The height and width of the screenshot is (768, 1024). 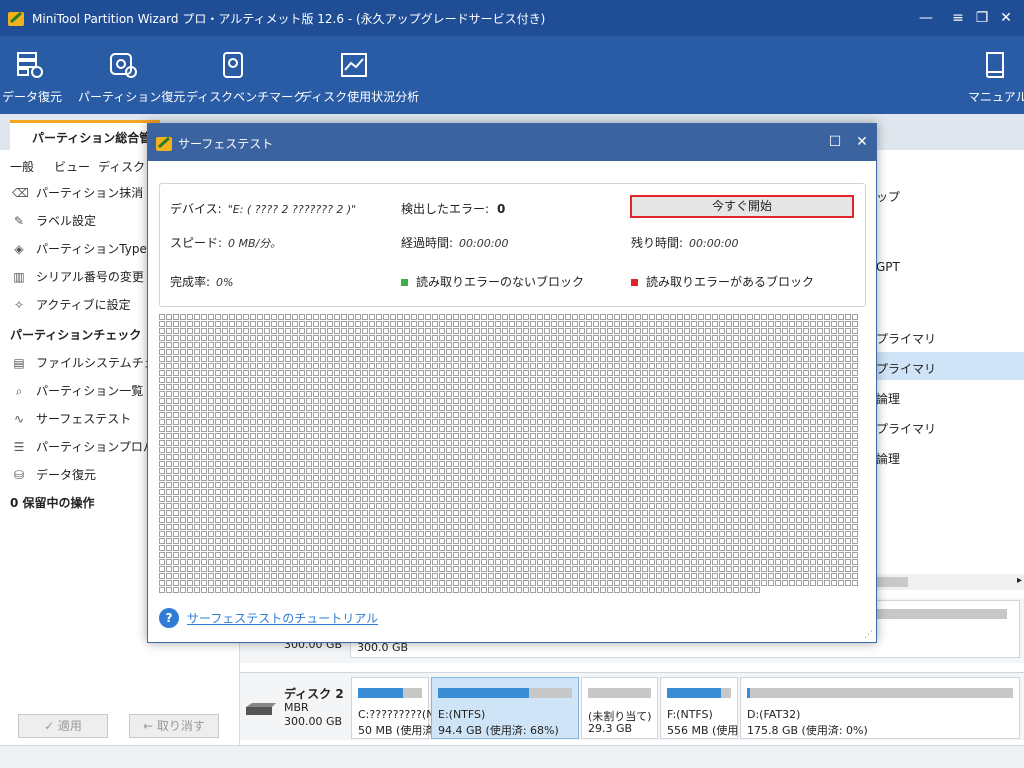 I want to click on tutorial-link-row: ? サーフェステストのチュートリアル, so click(x=268, y=618).